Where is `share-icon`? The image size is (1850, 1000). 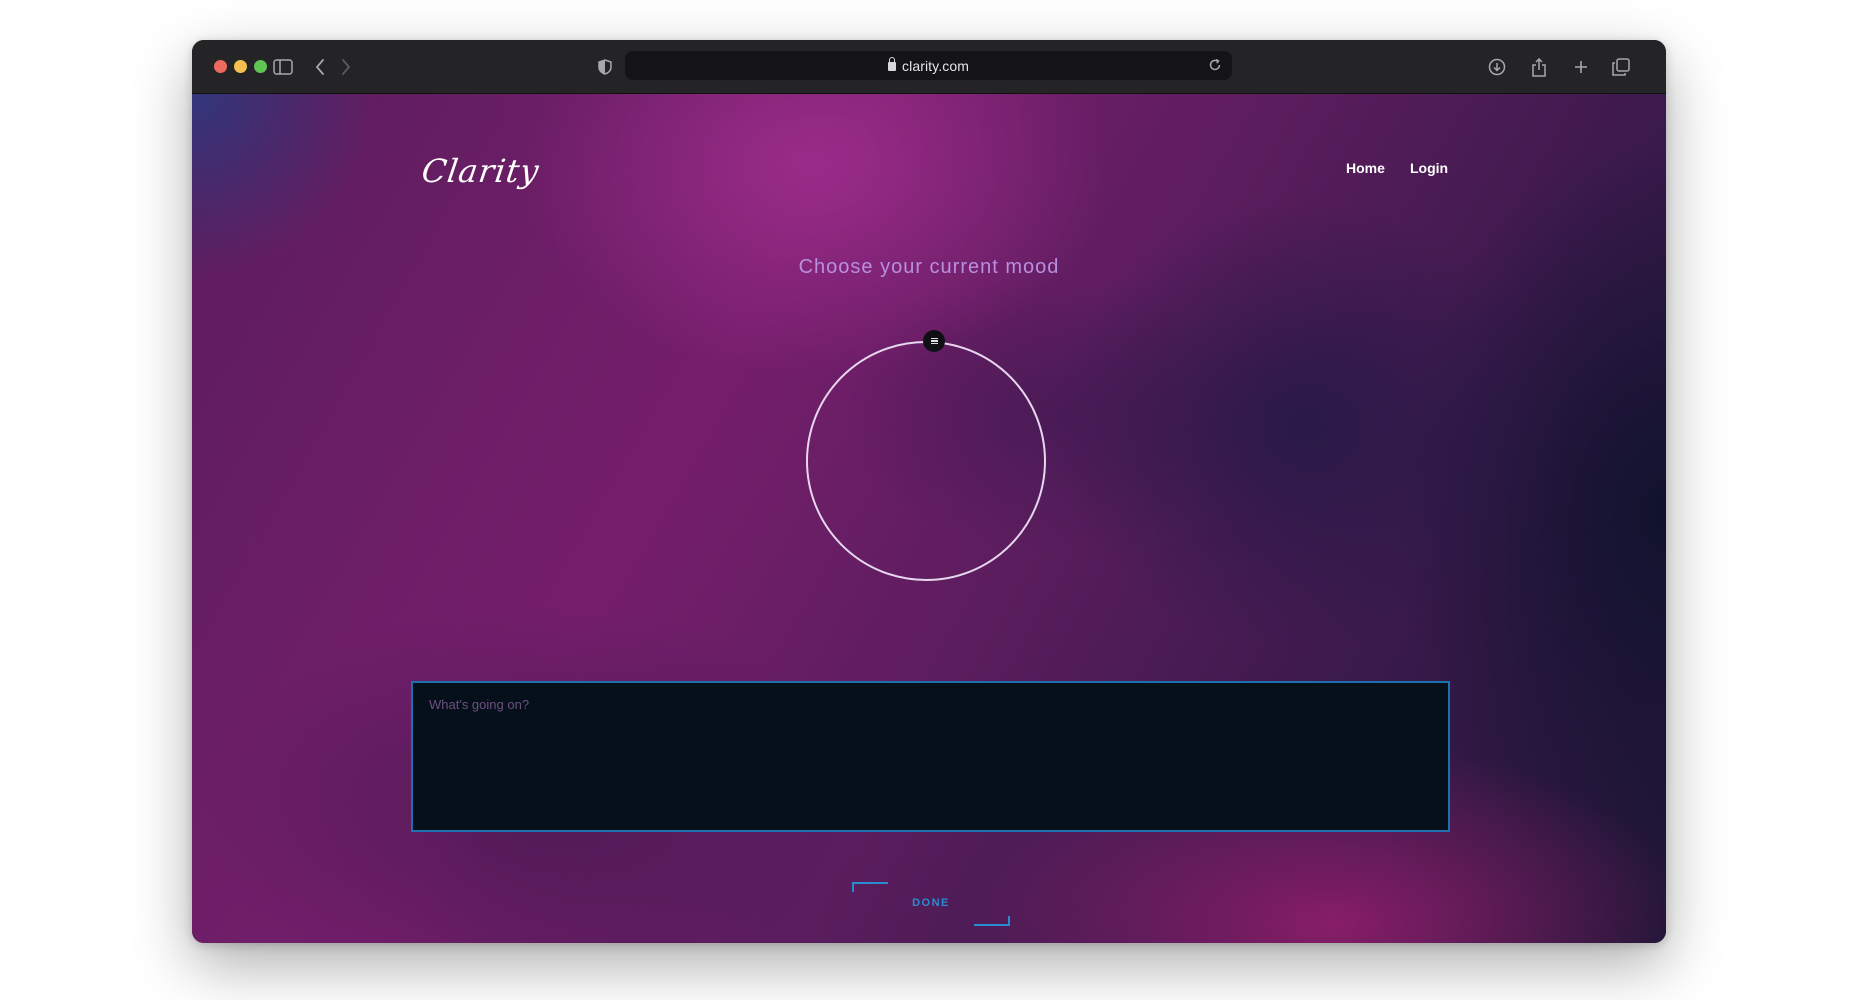 share-icon is located at coordinates (1539, 67).